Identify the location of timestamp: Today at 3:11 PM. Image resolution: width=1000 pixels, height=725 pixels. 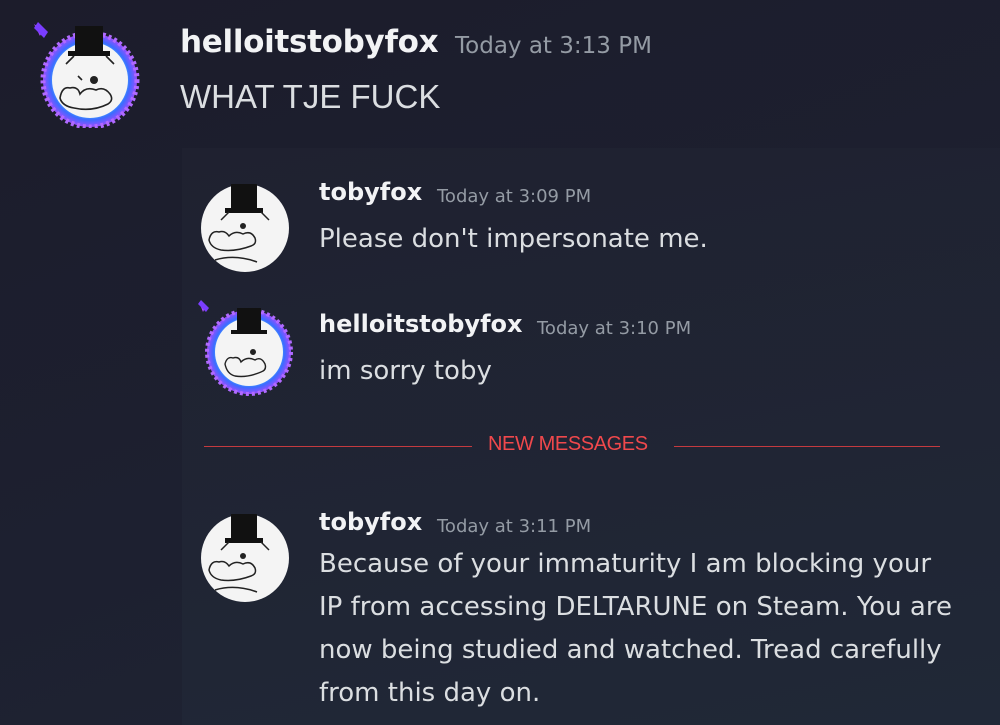
(514, 526).